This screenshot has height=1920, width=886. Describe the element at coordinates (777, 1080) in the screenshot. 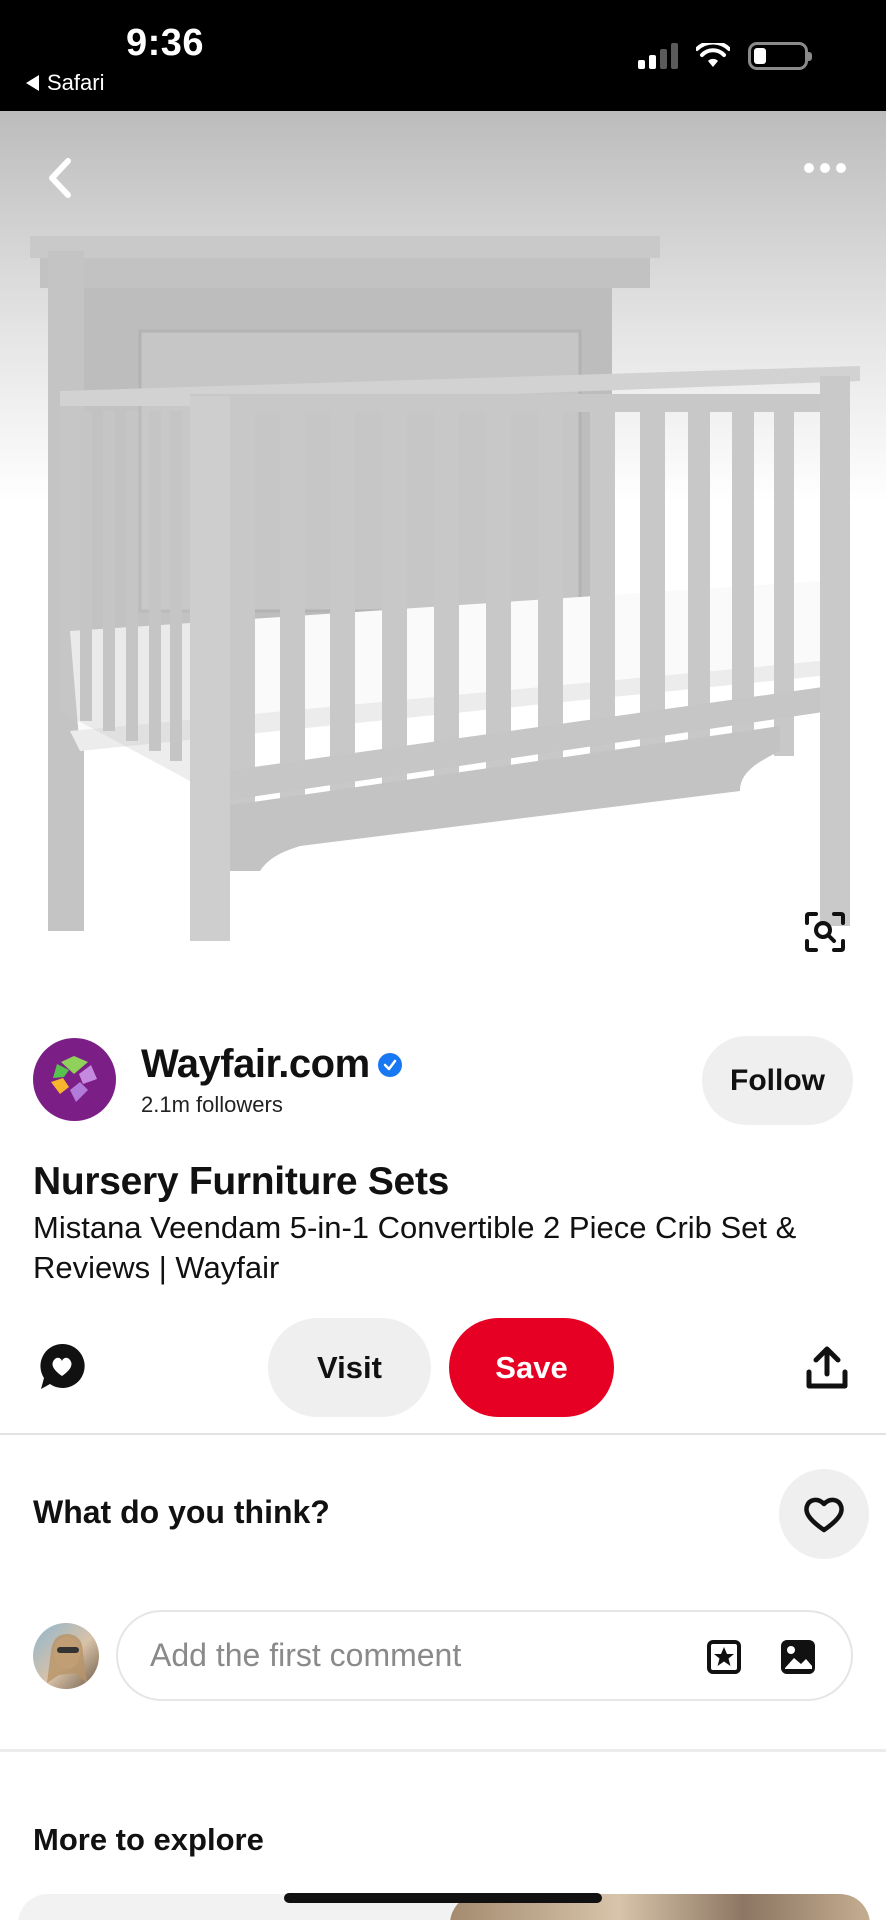

I see `follow-button: Follow` at that location.